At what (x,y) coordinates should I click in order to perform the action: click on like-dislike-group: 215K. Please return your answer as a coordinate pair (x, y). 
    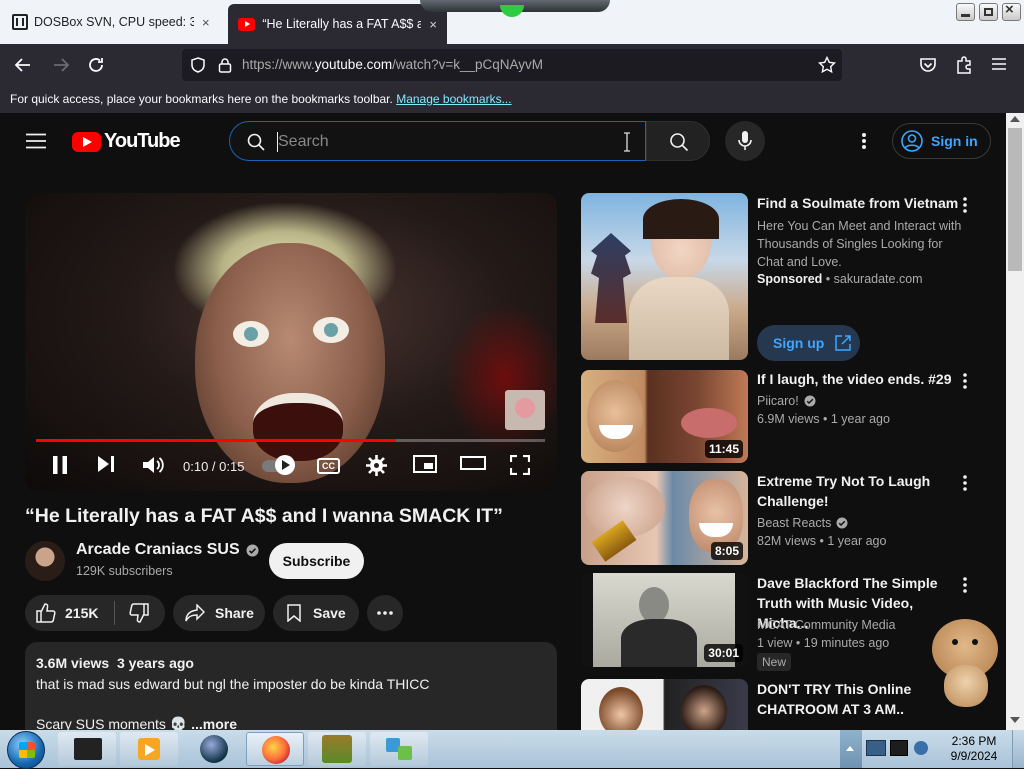
    Looking at the image, I should click on (95, 613).